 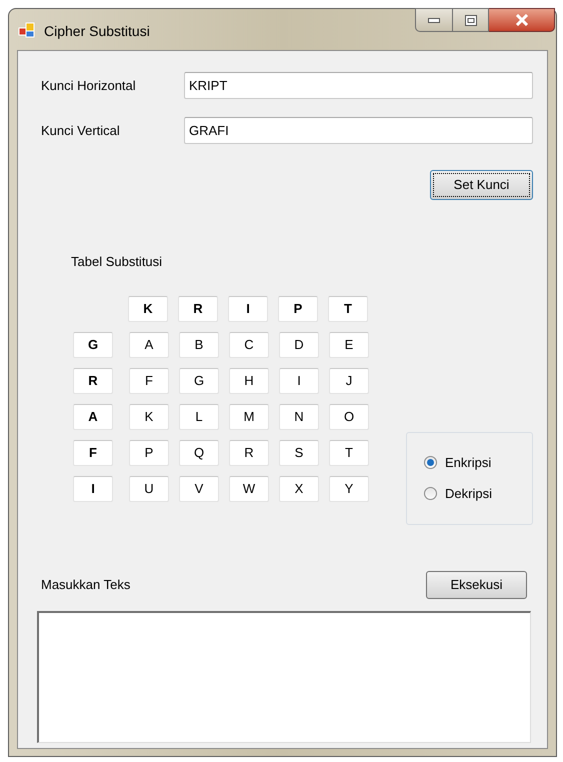 What do you see at coordinates (349, 489) in the screenshot?
I see `table-cell: Y` at bounding box center [349, 489].